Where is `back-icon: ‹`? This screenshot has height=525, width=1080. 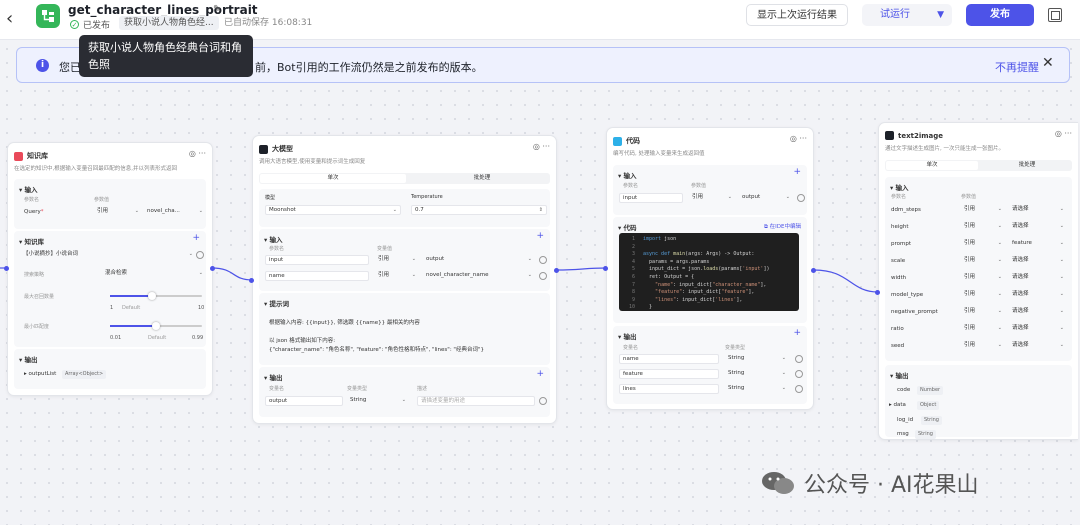 back-icon: ‹ is located at coordinates (13, 19).